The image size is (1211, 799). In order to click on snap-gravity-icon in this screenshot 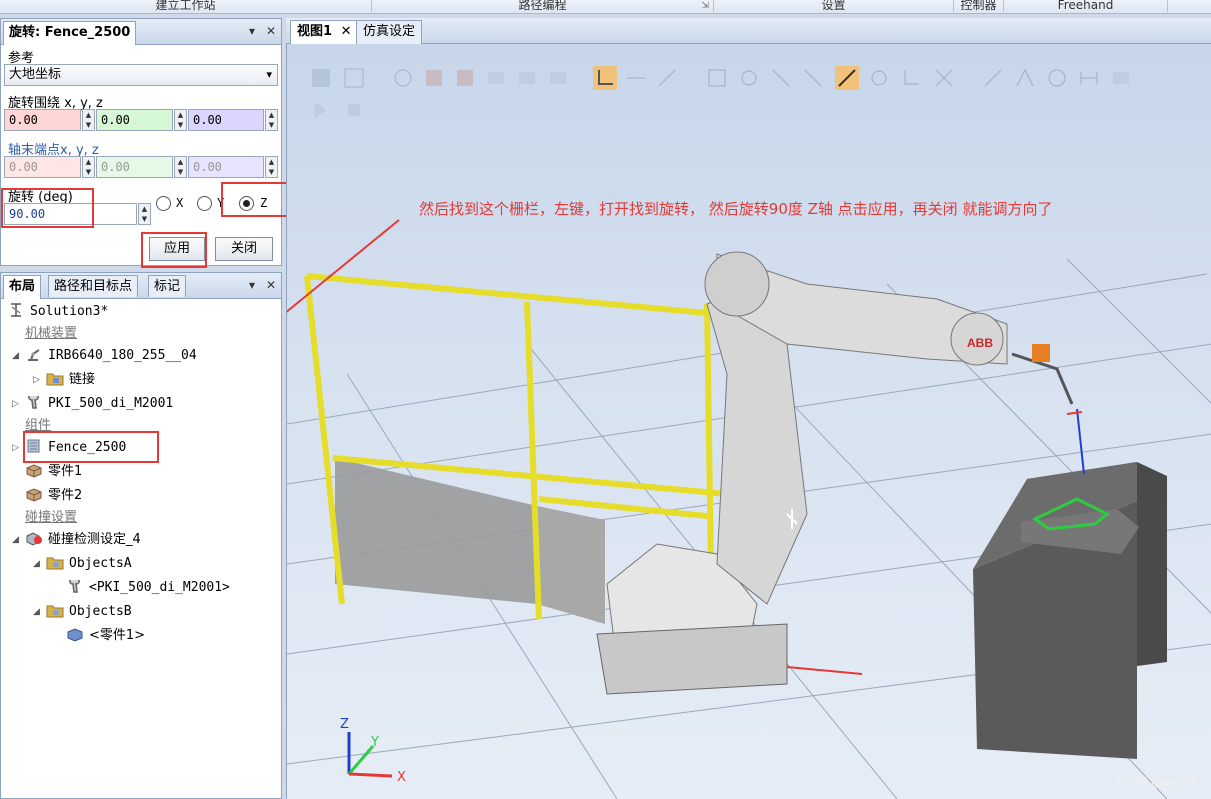, I will do `click(879, 78)`.